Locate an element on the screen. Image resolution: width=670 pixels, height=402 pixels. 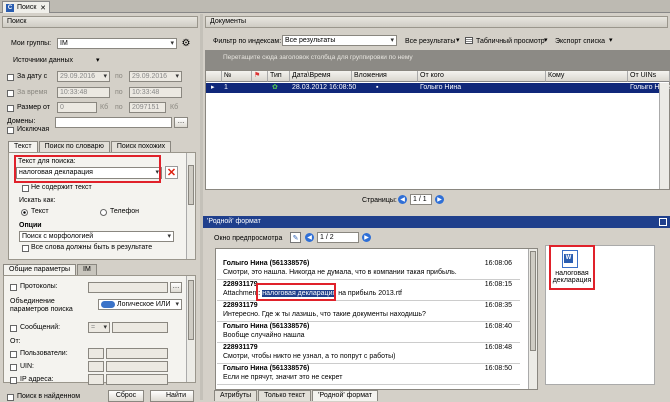
col-from: От кого is located at coordinates (482, 76).